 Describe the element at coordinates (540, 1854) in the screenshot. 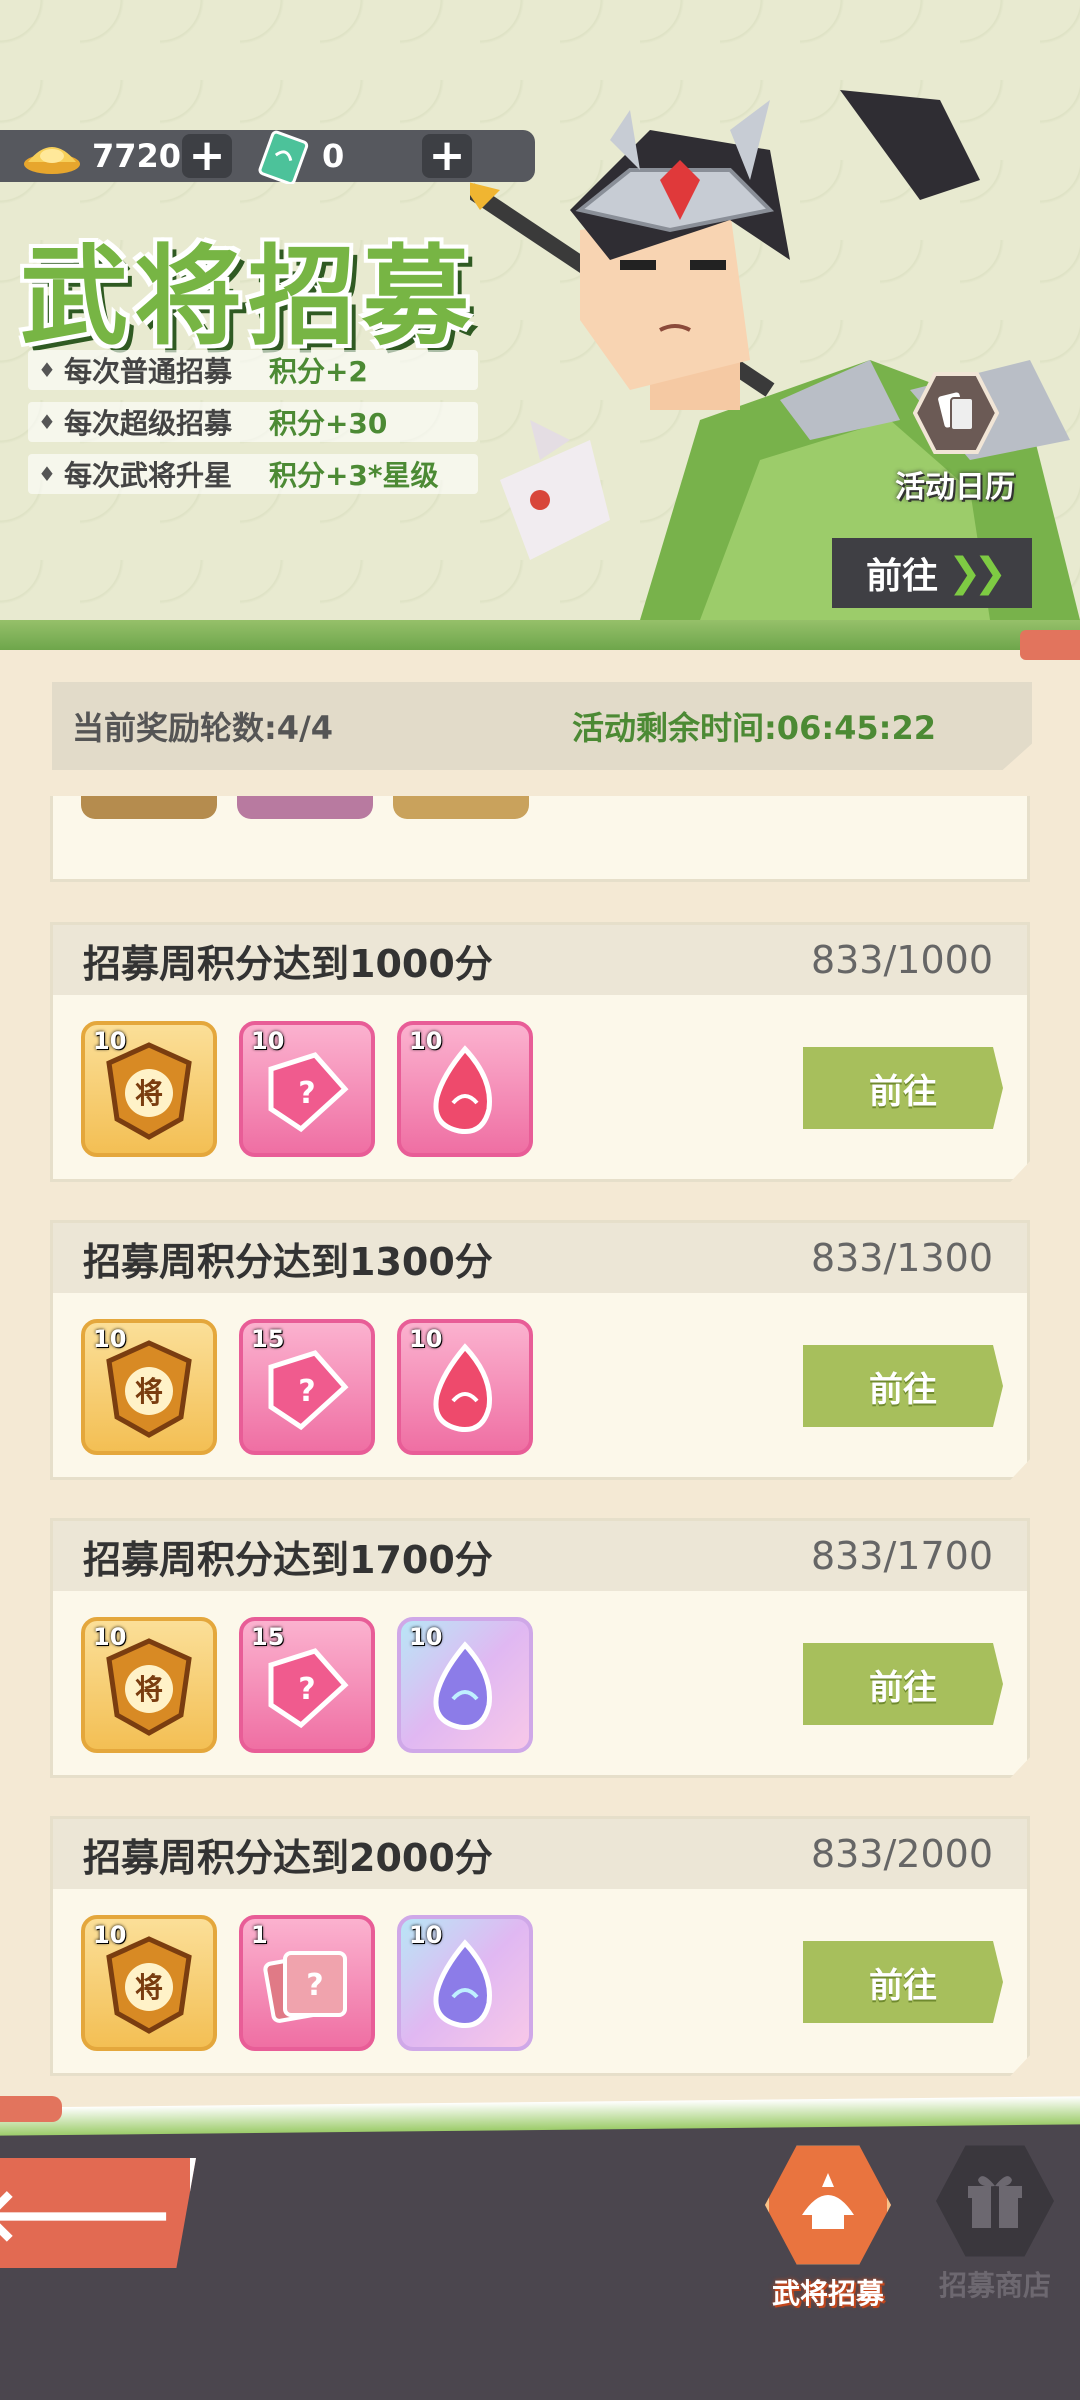

I see `task-card-header: 招募周积分达到2000分 833/2000` at that location.